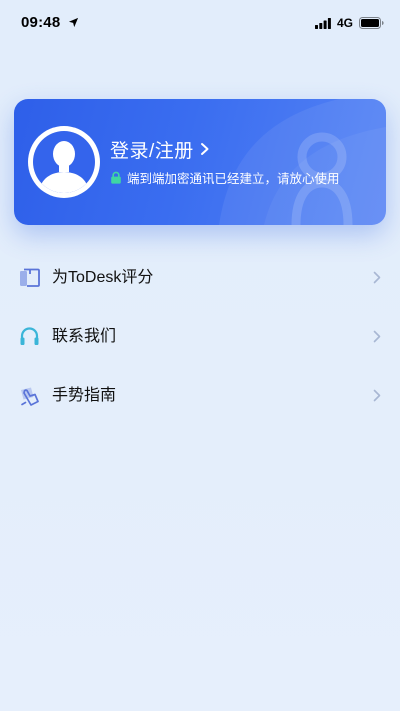 The width and height of the screenshot is (400, 711). What do you see at coordinates (200, 277) in the screenshot?
I see `menu-item-rate-todesk: 为ToDesk评分` at bounding box center [200, 277].